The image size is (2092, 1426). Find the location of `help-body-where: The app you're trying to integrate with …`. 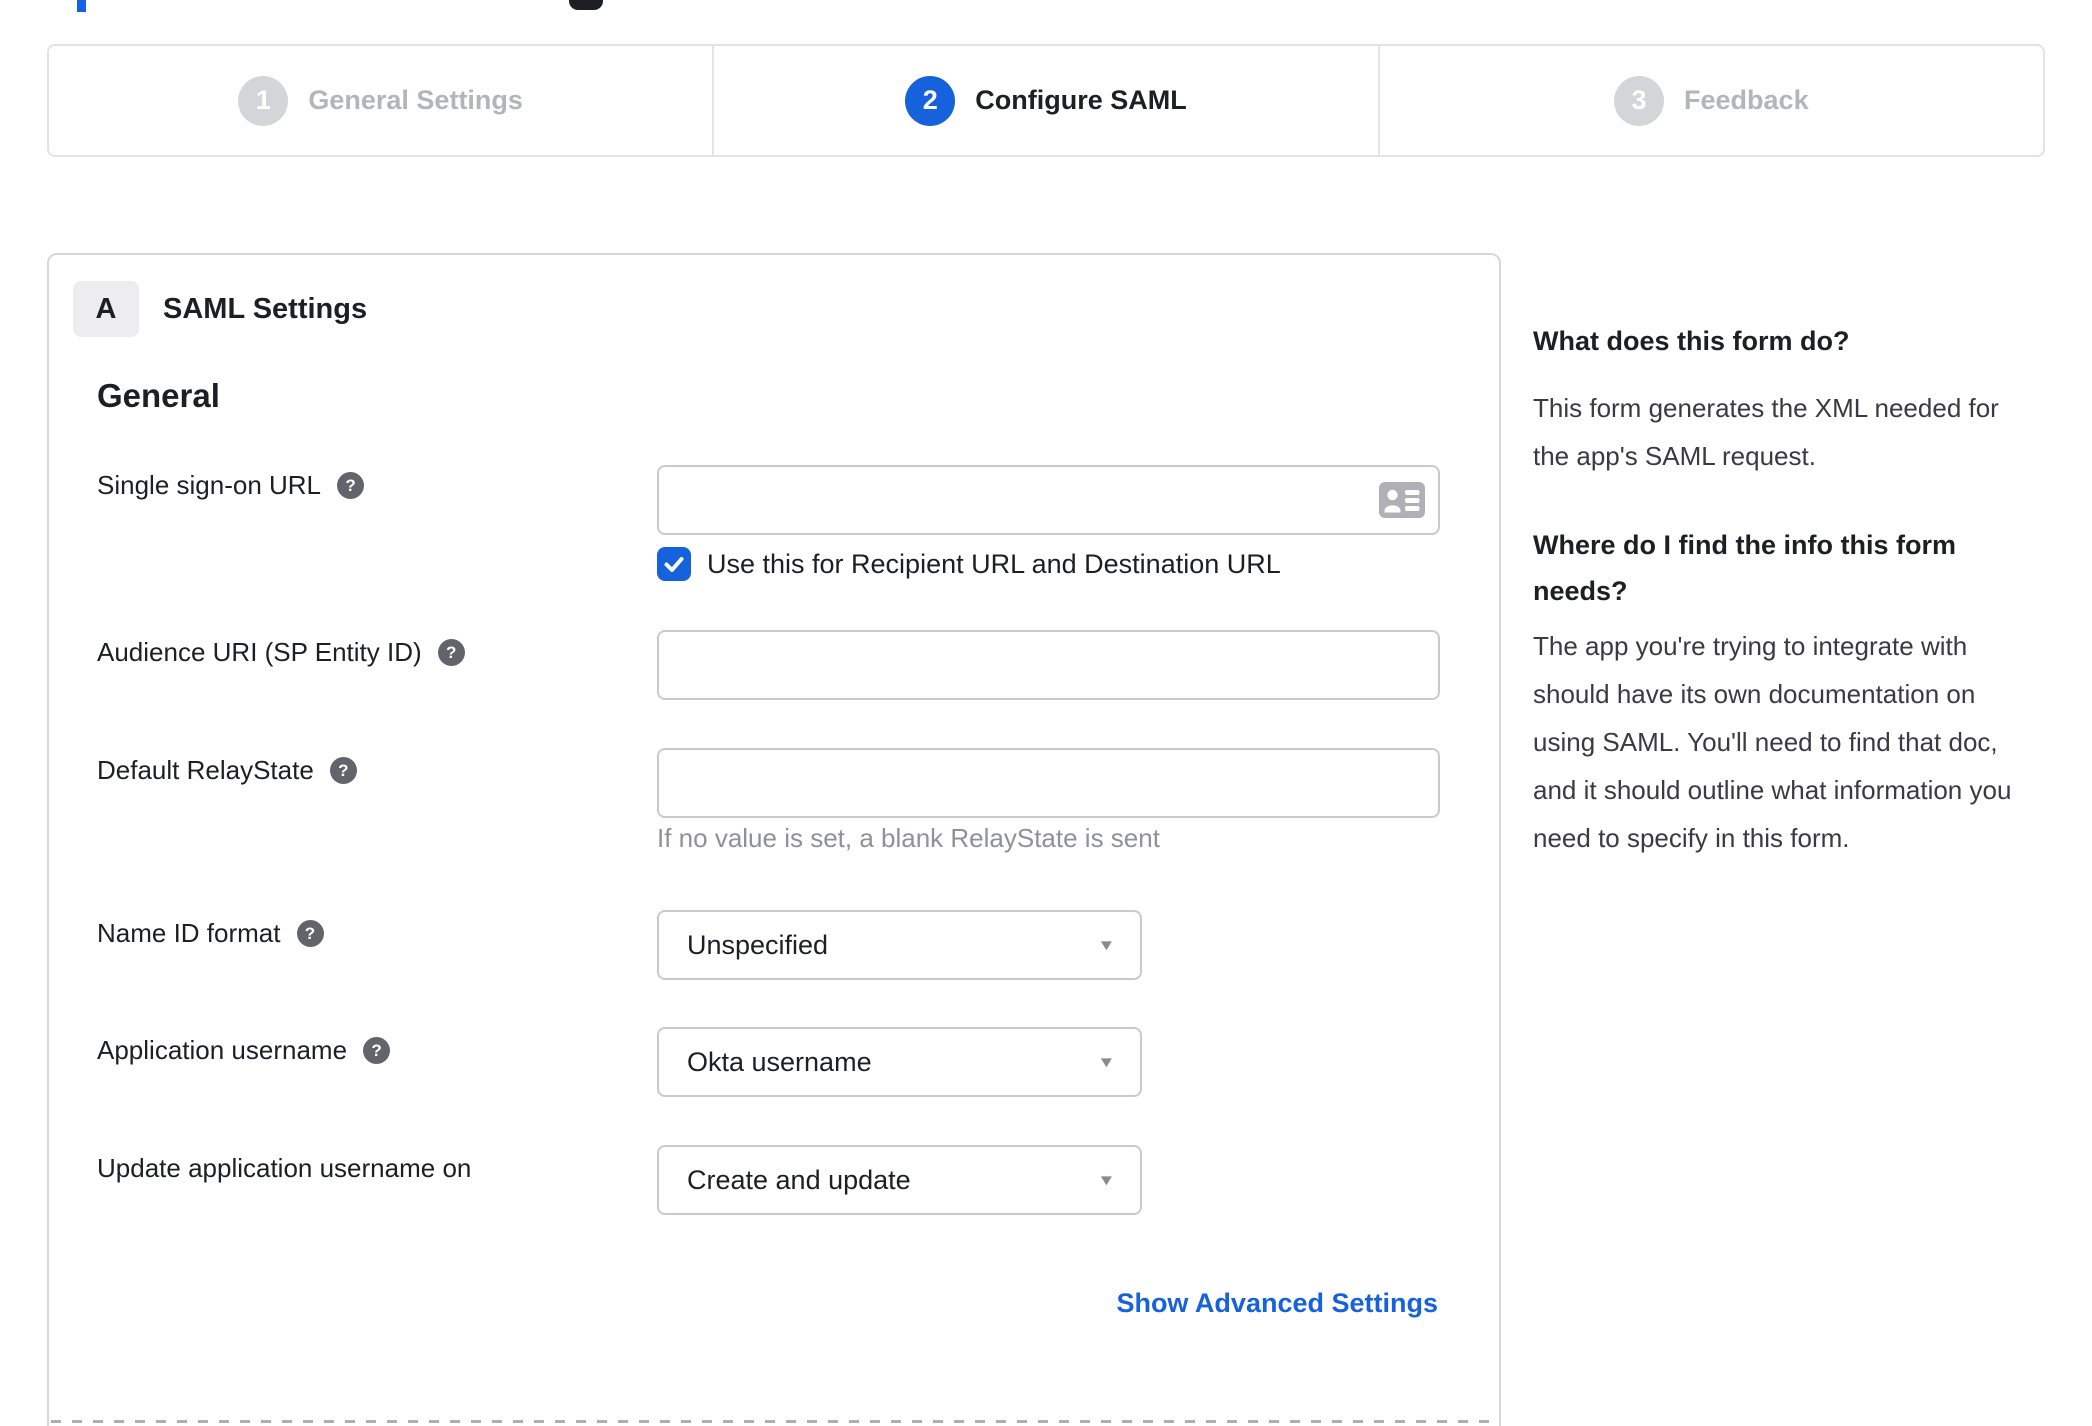

help-body-where: The app you're trying to integrate with … is located at coordinates (1772, 742).